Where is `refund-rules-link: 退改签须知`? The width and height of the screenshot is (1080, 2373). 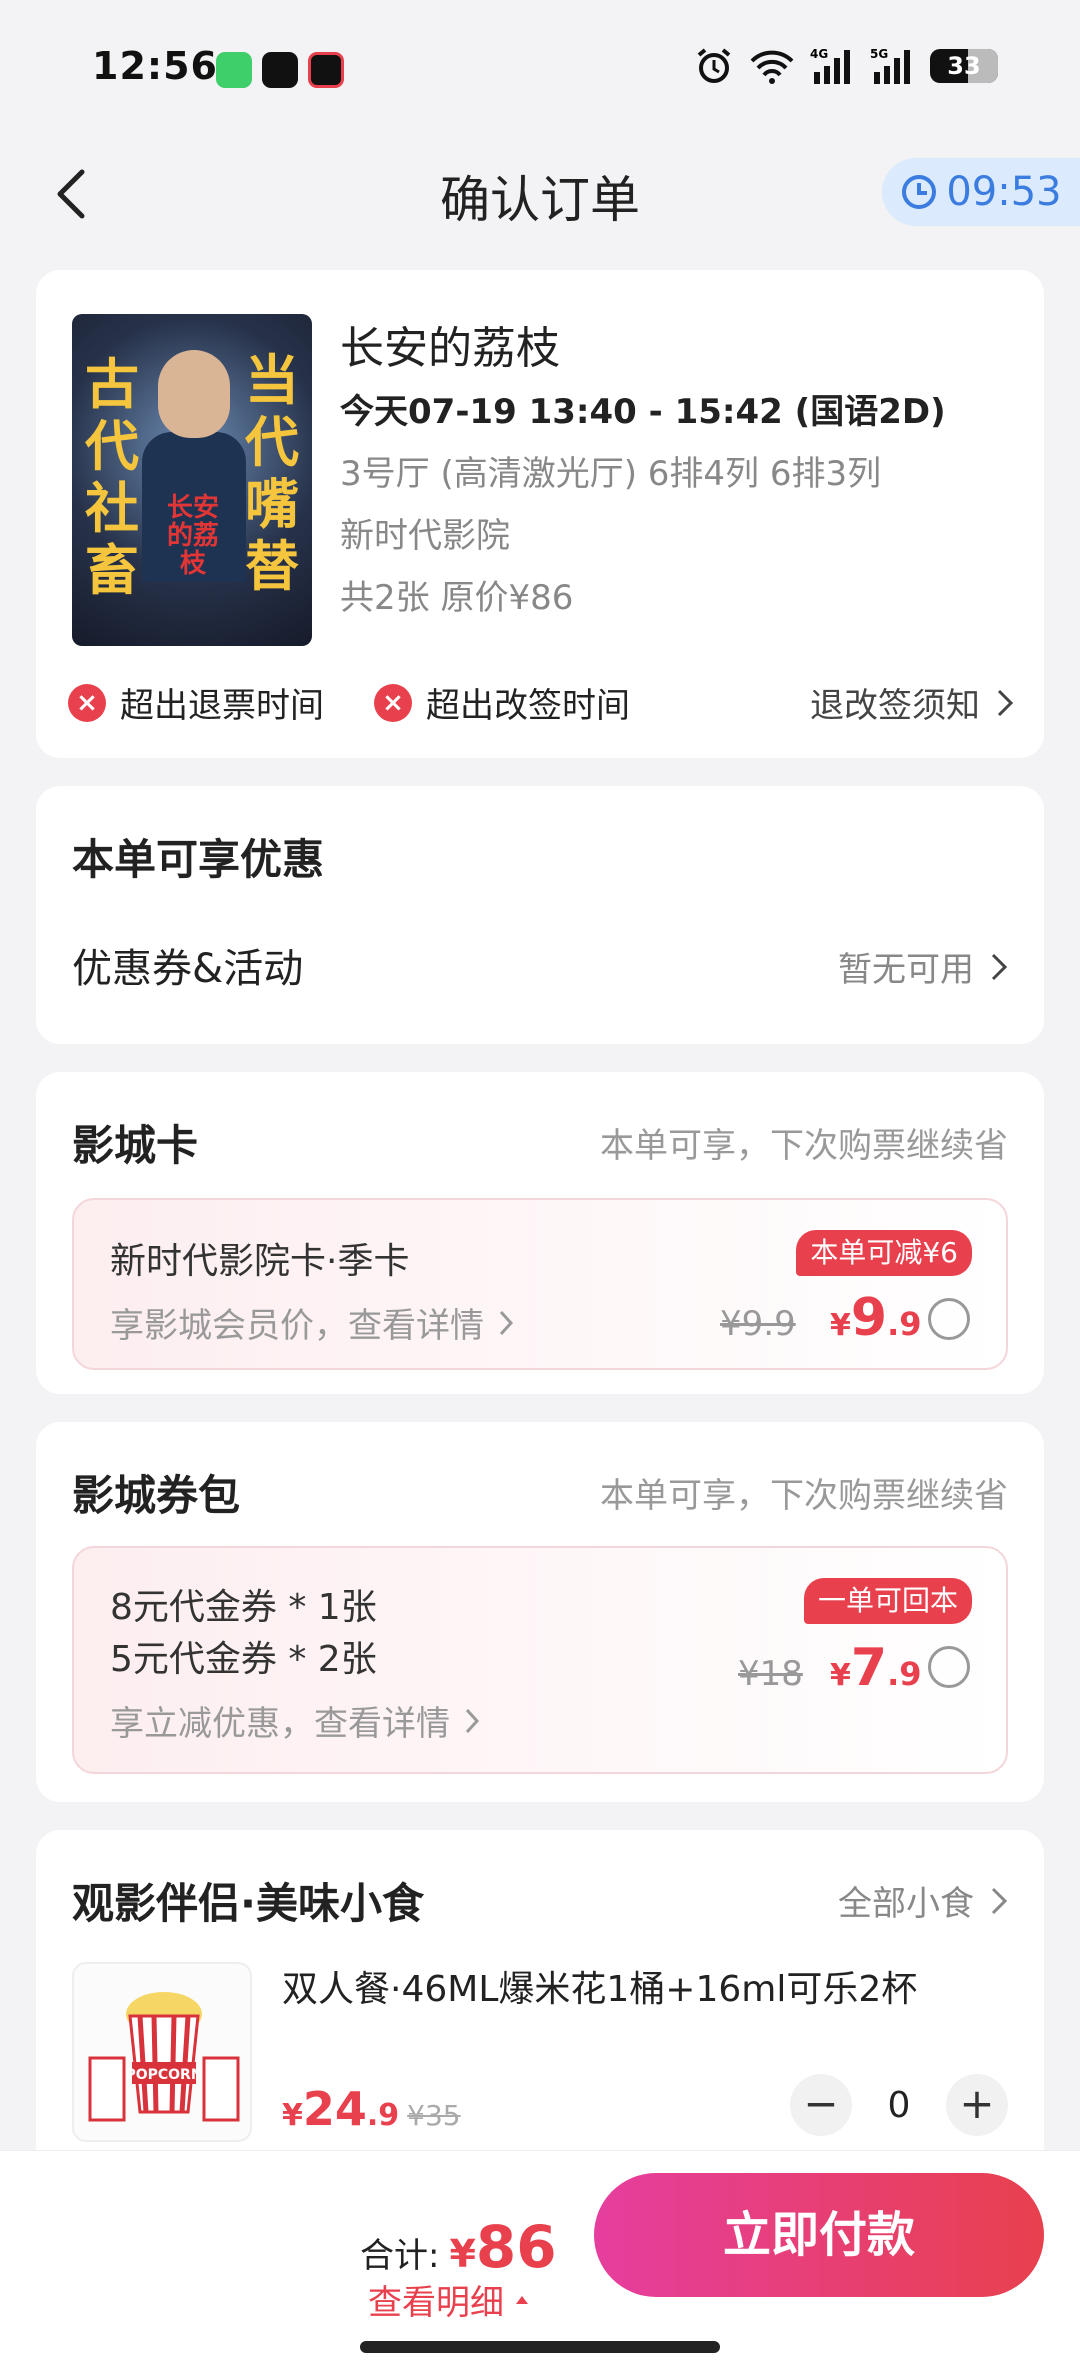 refund-rules-link: 退改签须知 is located at coordinates (912, 702).